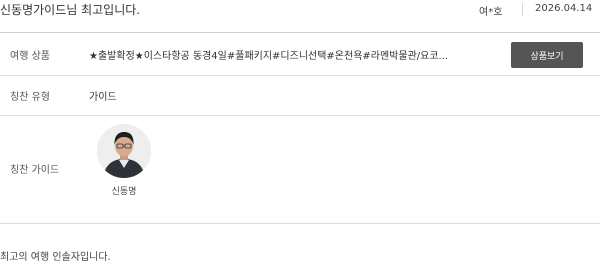 The width and height of the screenshot is (600, 264). Describe the element at coordinates (564, 8) in the screenshot. I see `review-date: 2026.04.14` at that location.